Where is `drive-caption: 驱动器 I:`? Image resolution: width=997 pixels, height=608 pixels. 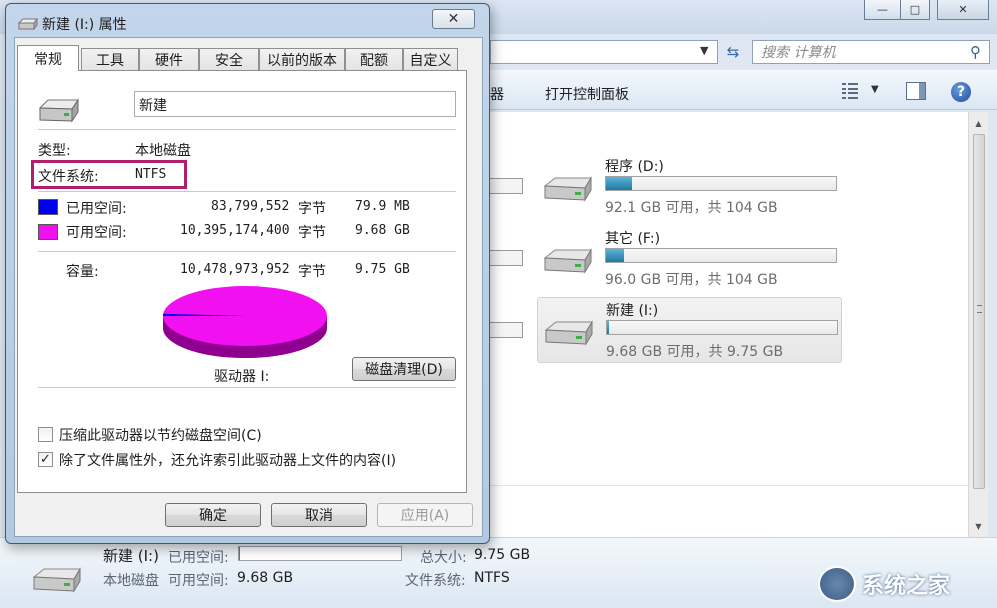
drive-caption: 驱动器 I: is located at coordinates (242, 377).